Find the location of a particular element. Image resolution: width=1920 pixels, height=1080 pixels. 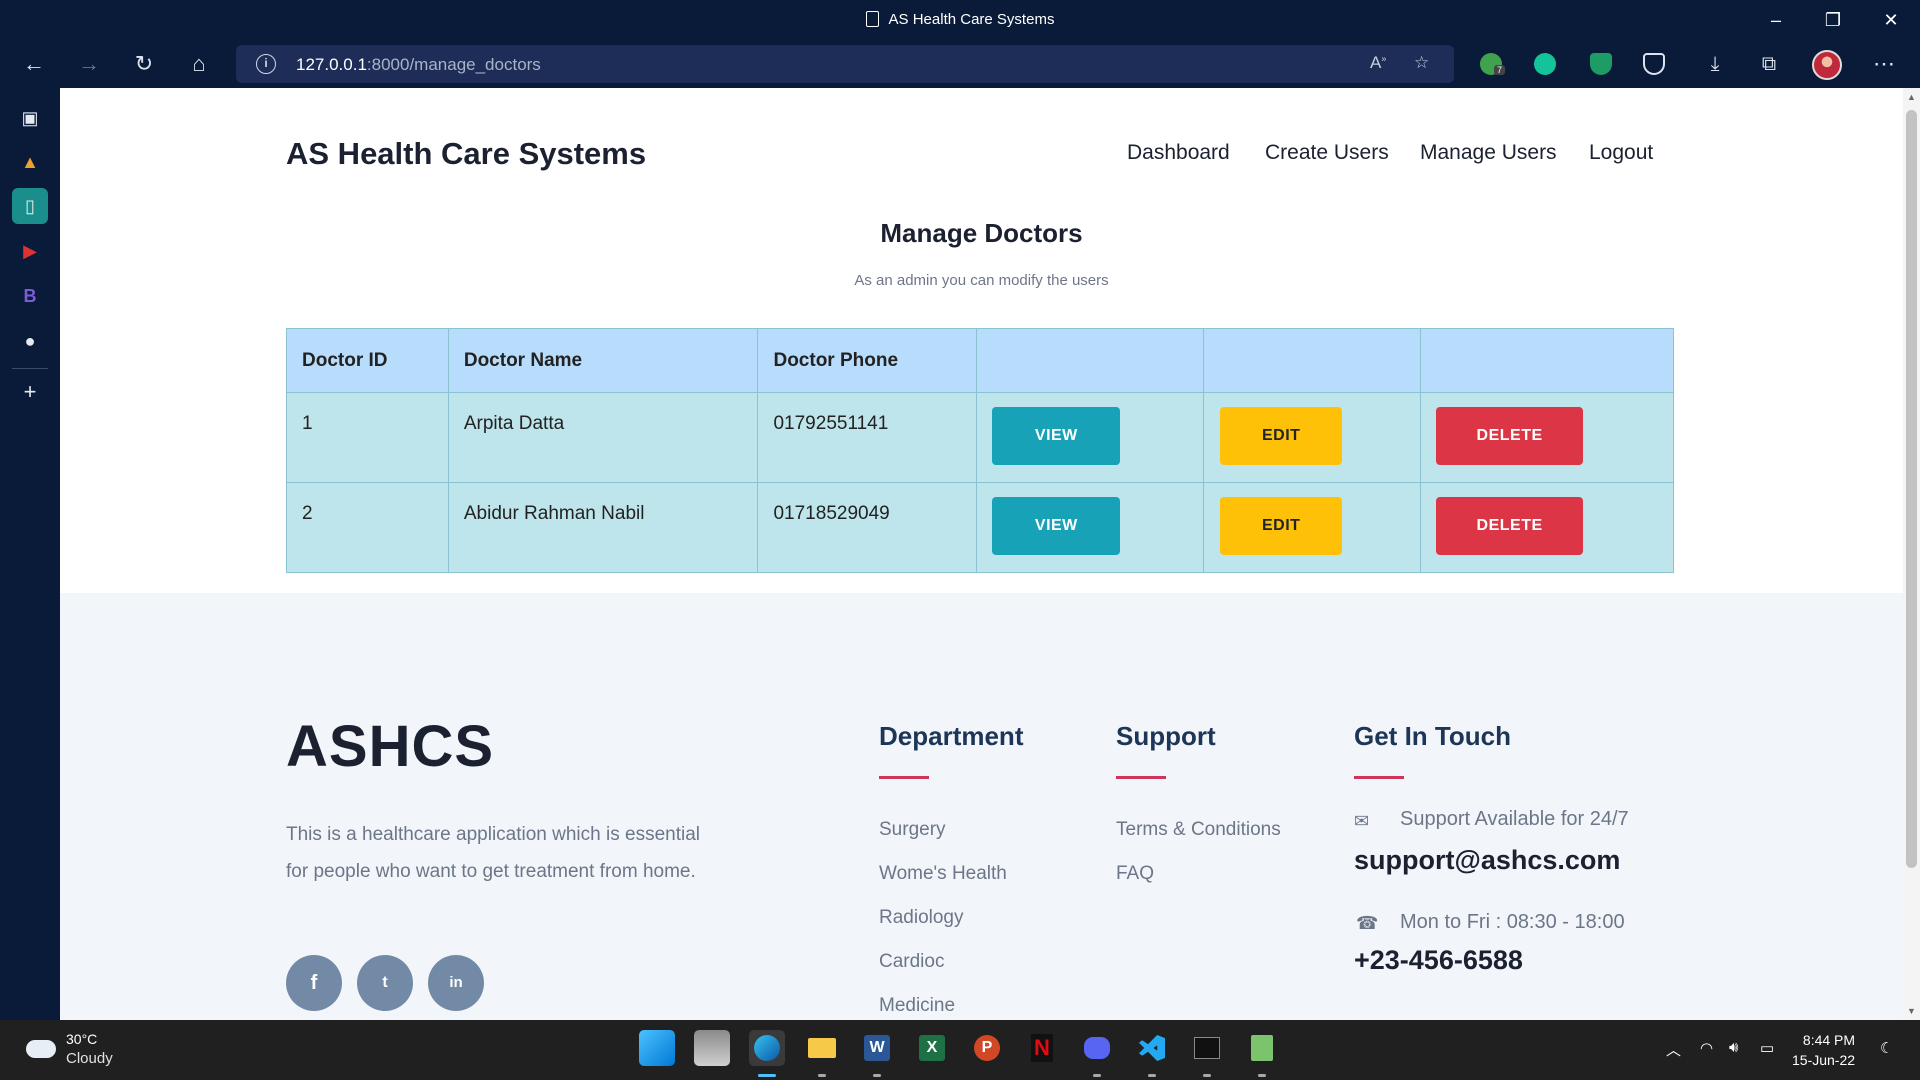

downloads-icon: ⤓ is located at coordinates (1715, 64).